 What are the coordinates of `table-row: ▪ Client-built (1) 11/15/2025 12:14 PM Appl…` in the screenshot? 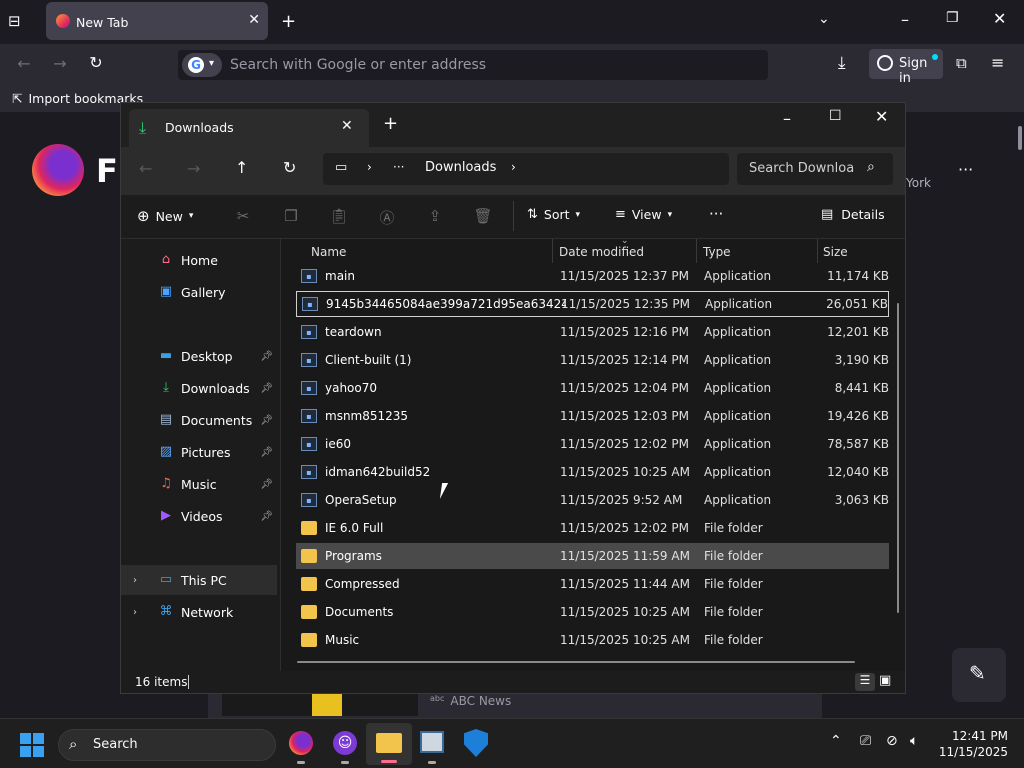 It's located at (592, 360).